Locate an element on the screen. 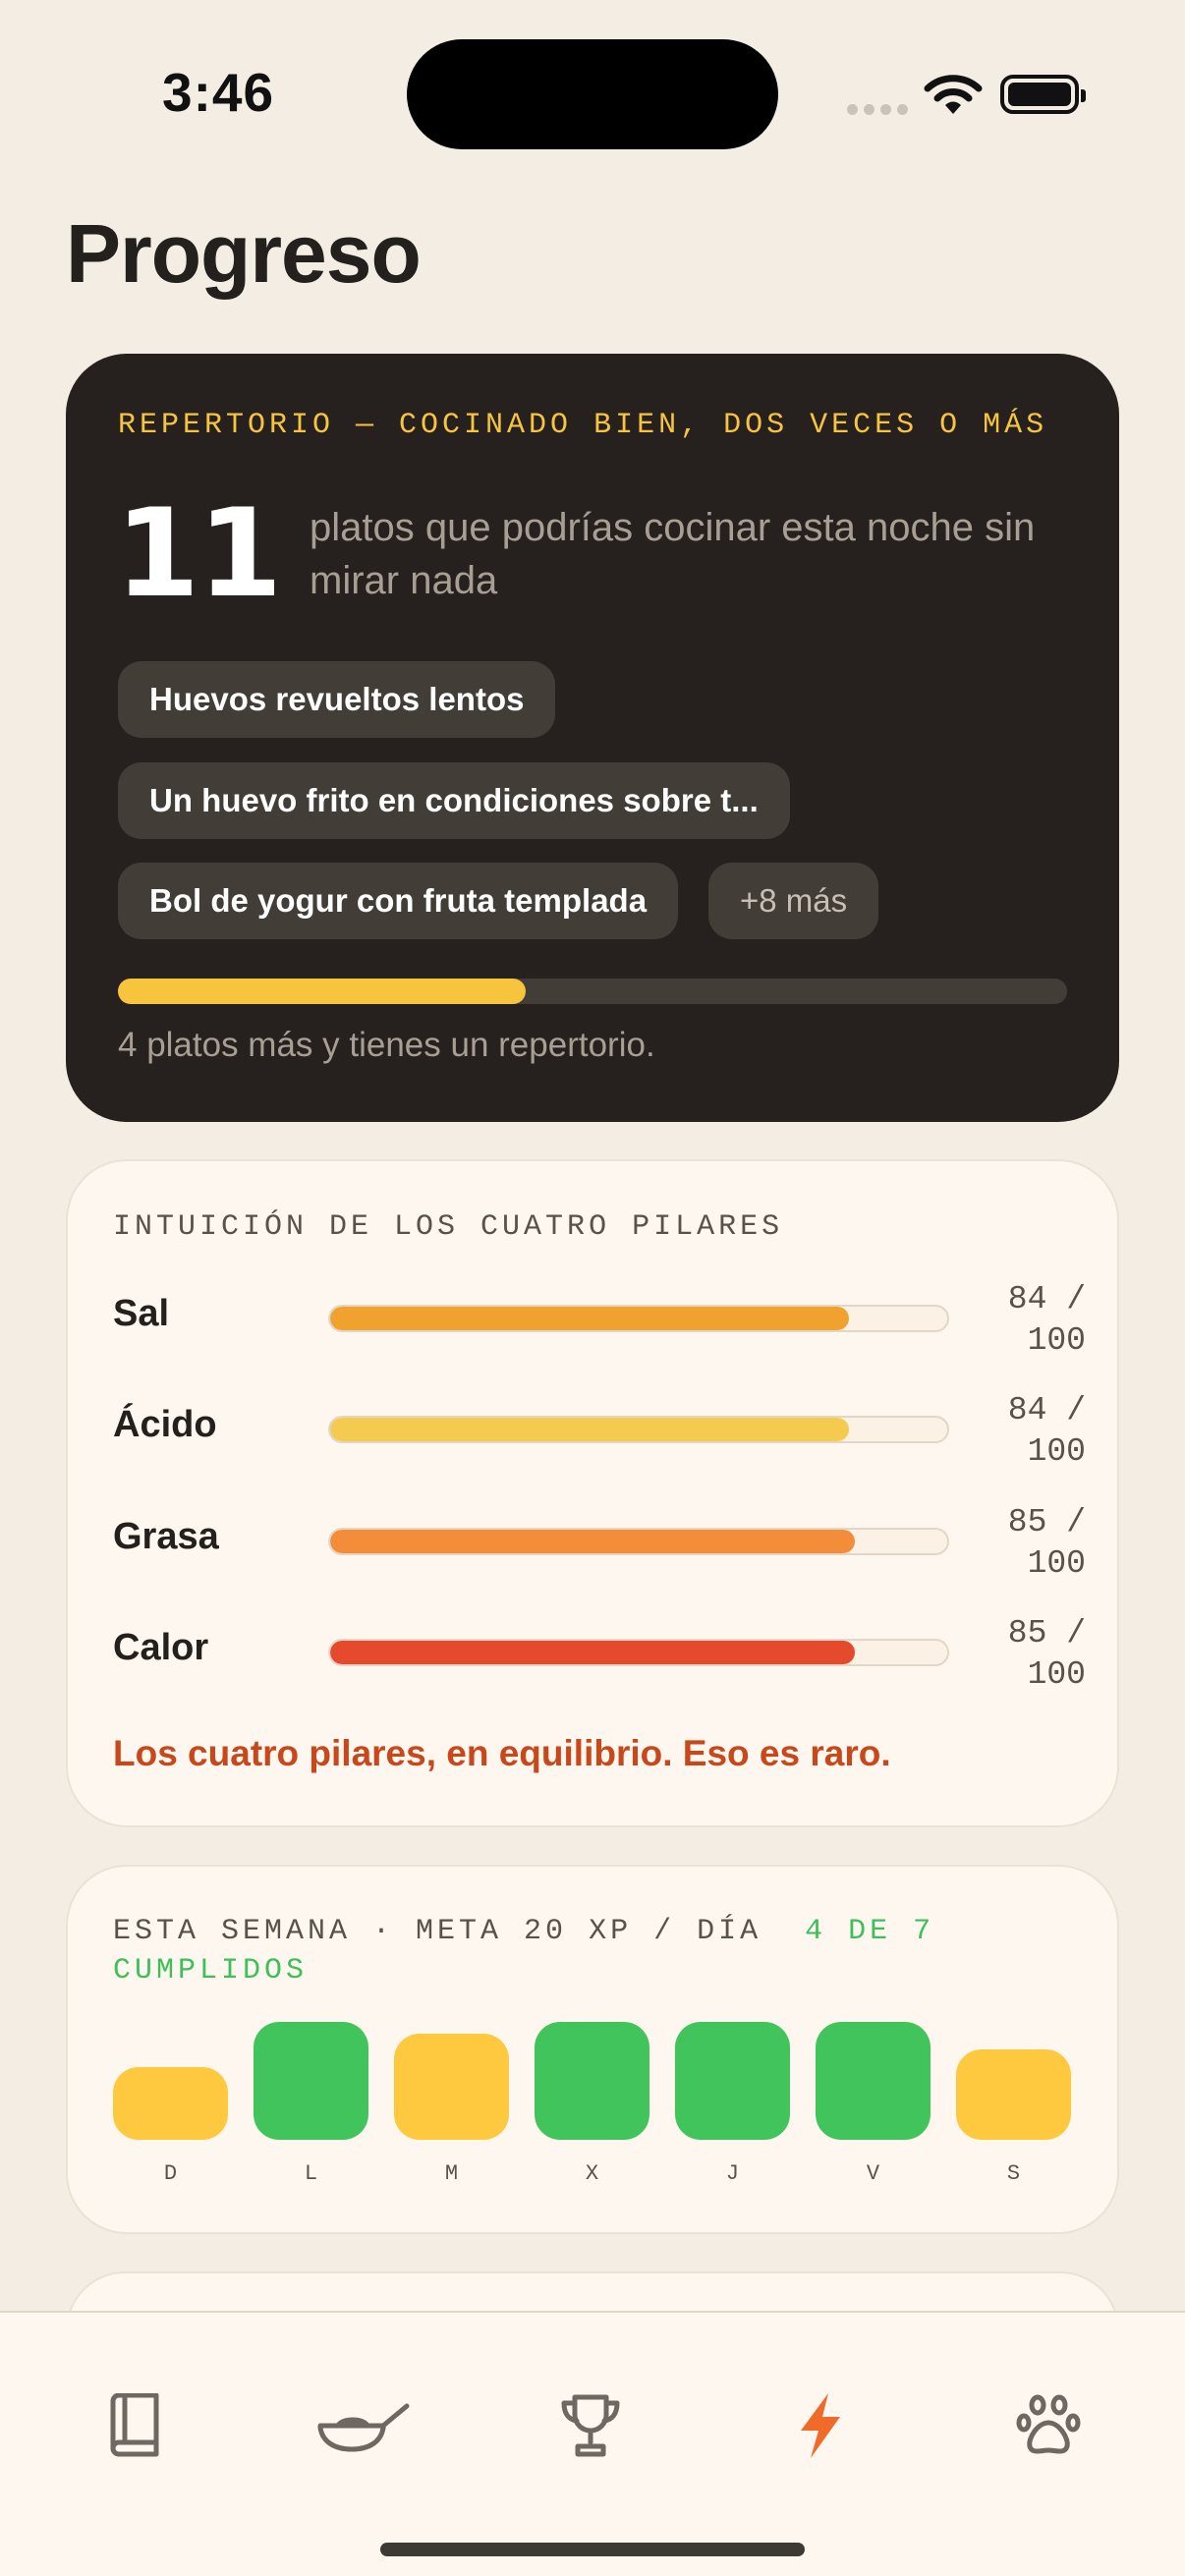 The image size is (1185, 2576). repertoire-progress-fill is located at coordinates (322, 991).